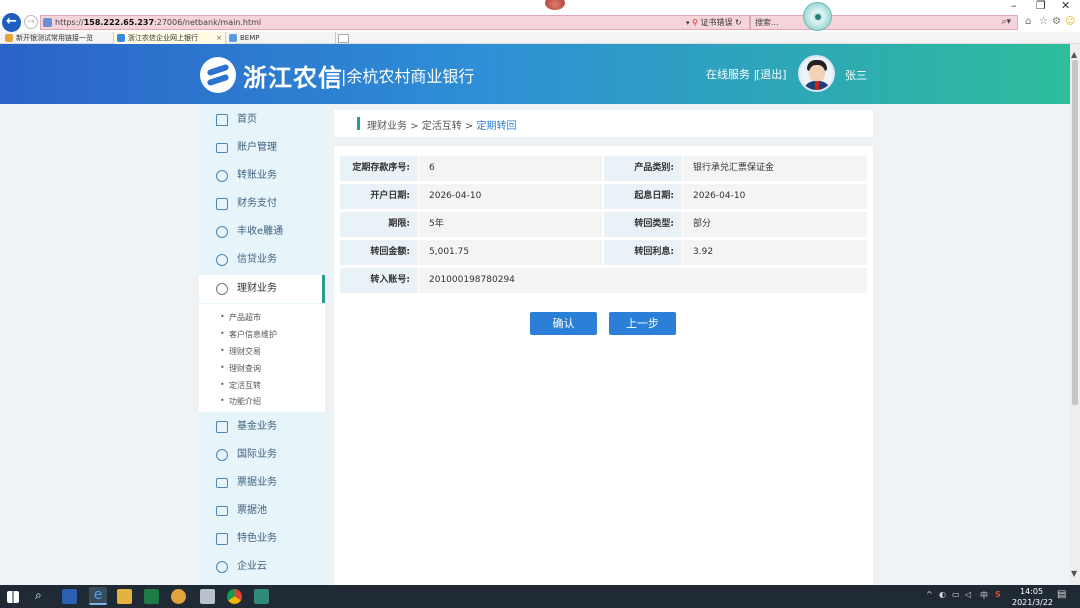 This screenshot has width=1080, height=608. I want to click on submenu-intro: 功能介绍, so click(240, 401).